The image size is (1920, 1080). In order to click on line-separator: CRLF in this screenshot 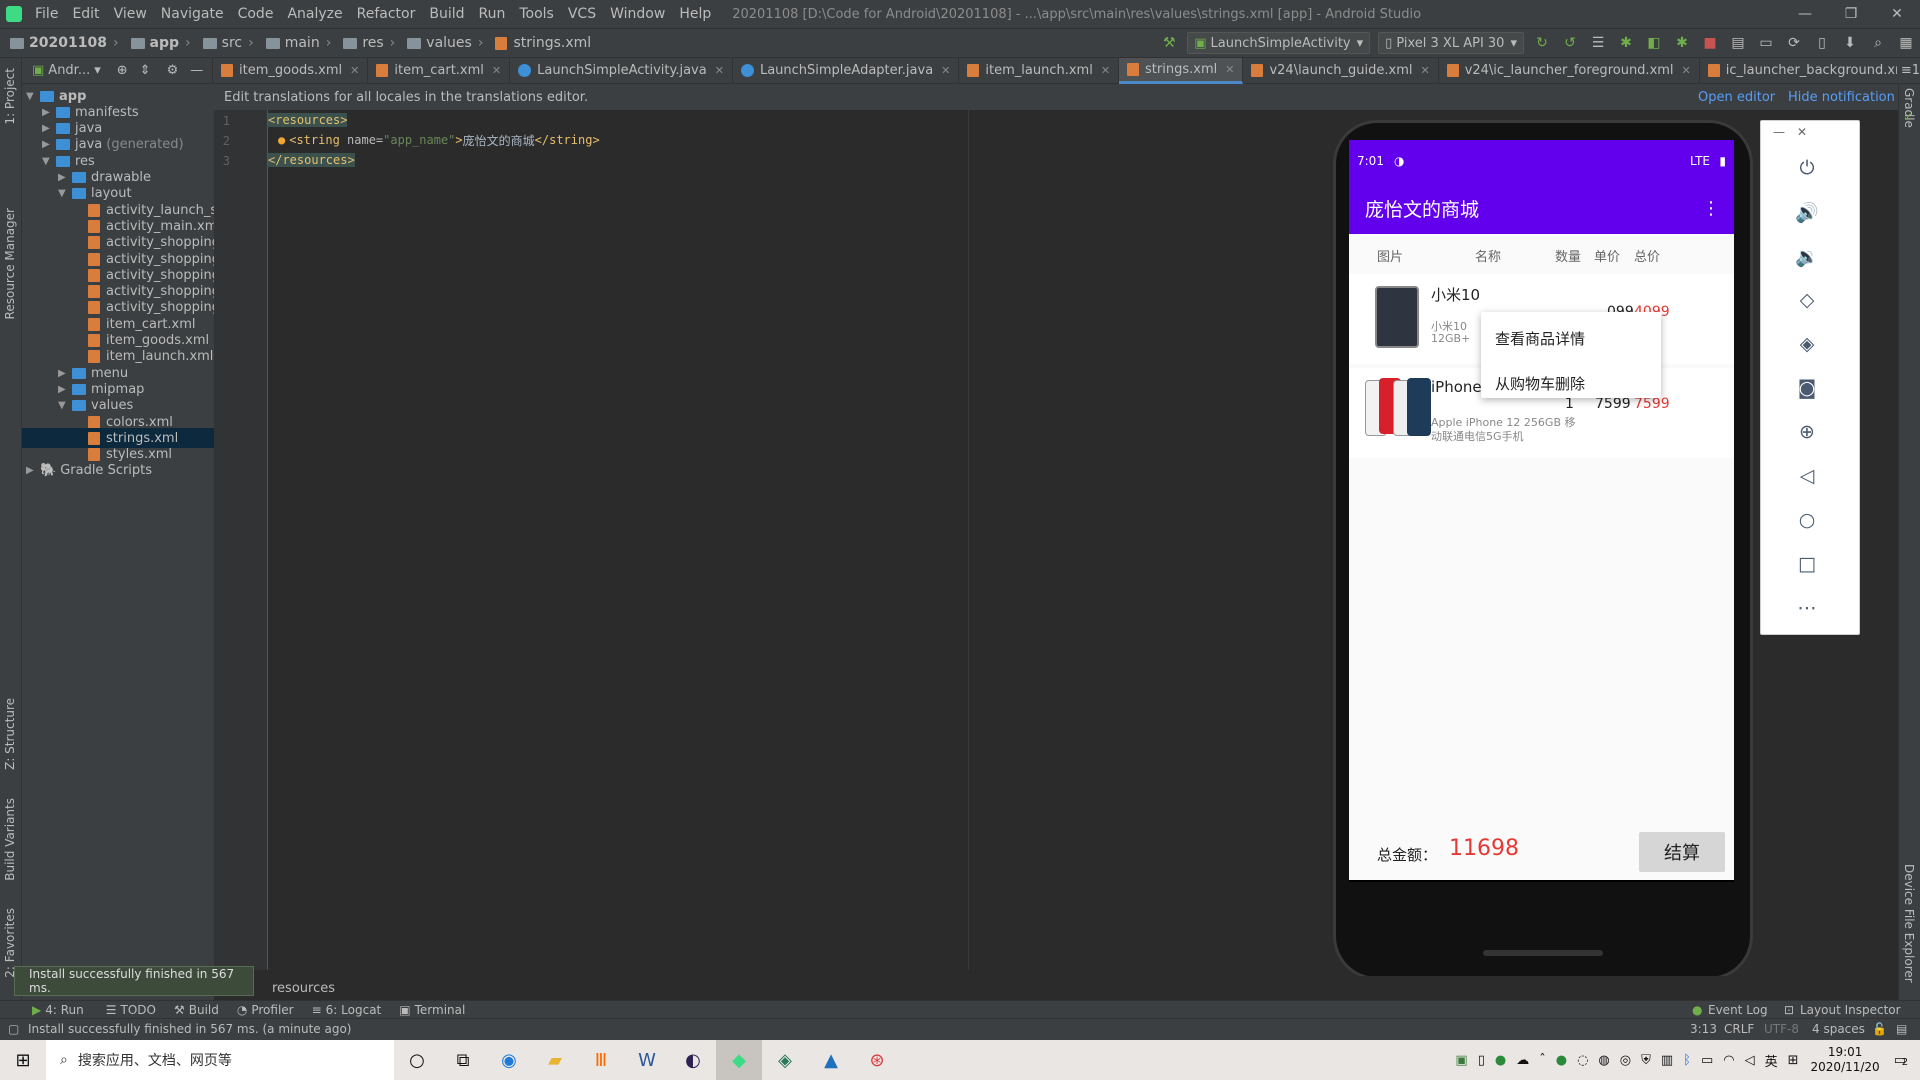, I will do `click(1739, 1029)`.